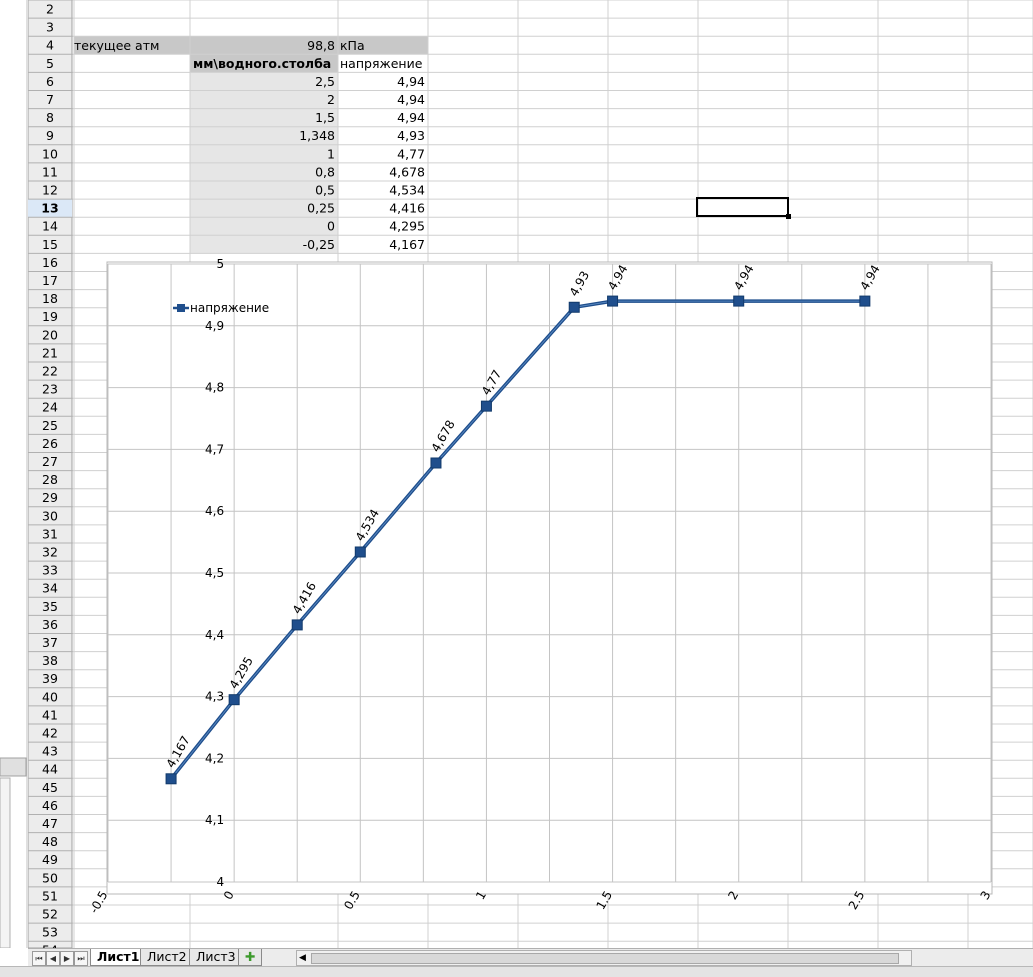 This screenshot has height=977, width=1033. Describe the element at coordinates (742, 207) in the screenshot. I see `selected-cell` at that location.